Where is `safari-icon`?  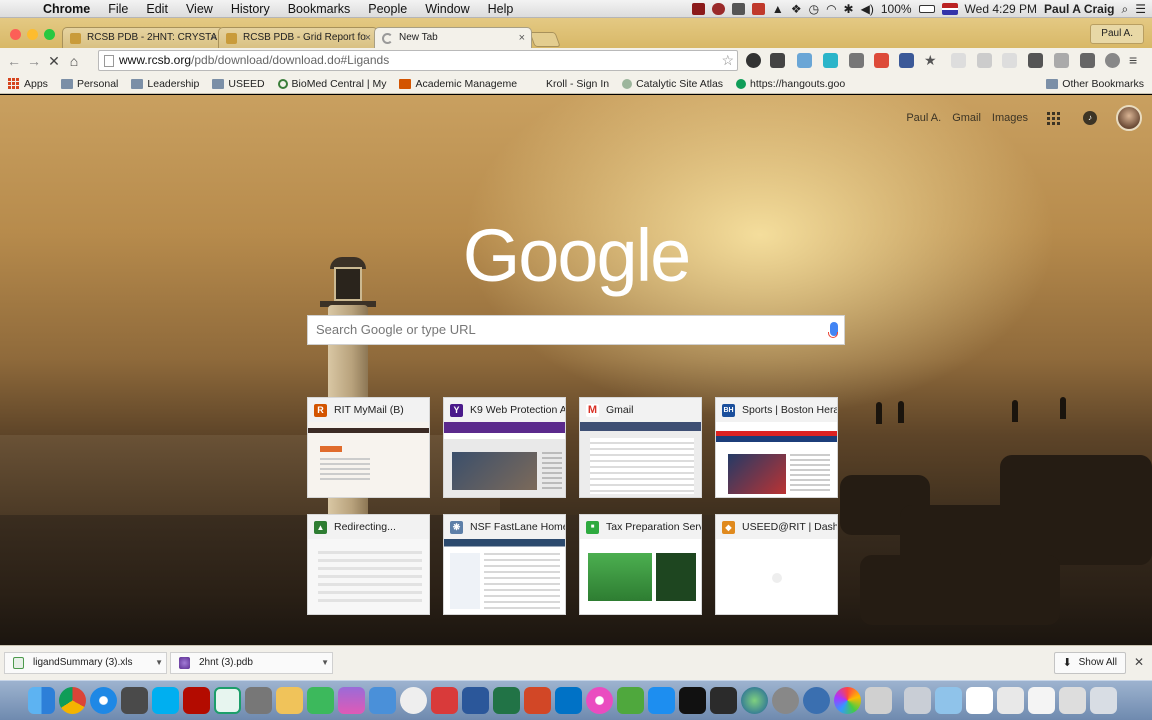
safari-icon is located at coordinates (103, 700).